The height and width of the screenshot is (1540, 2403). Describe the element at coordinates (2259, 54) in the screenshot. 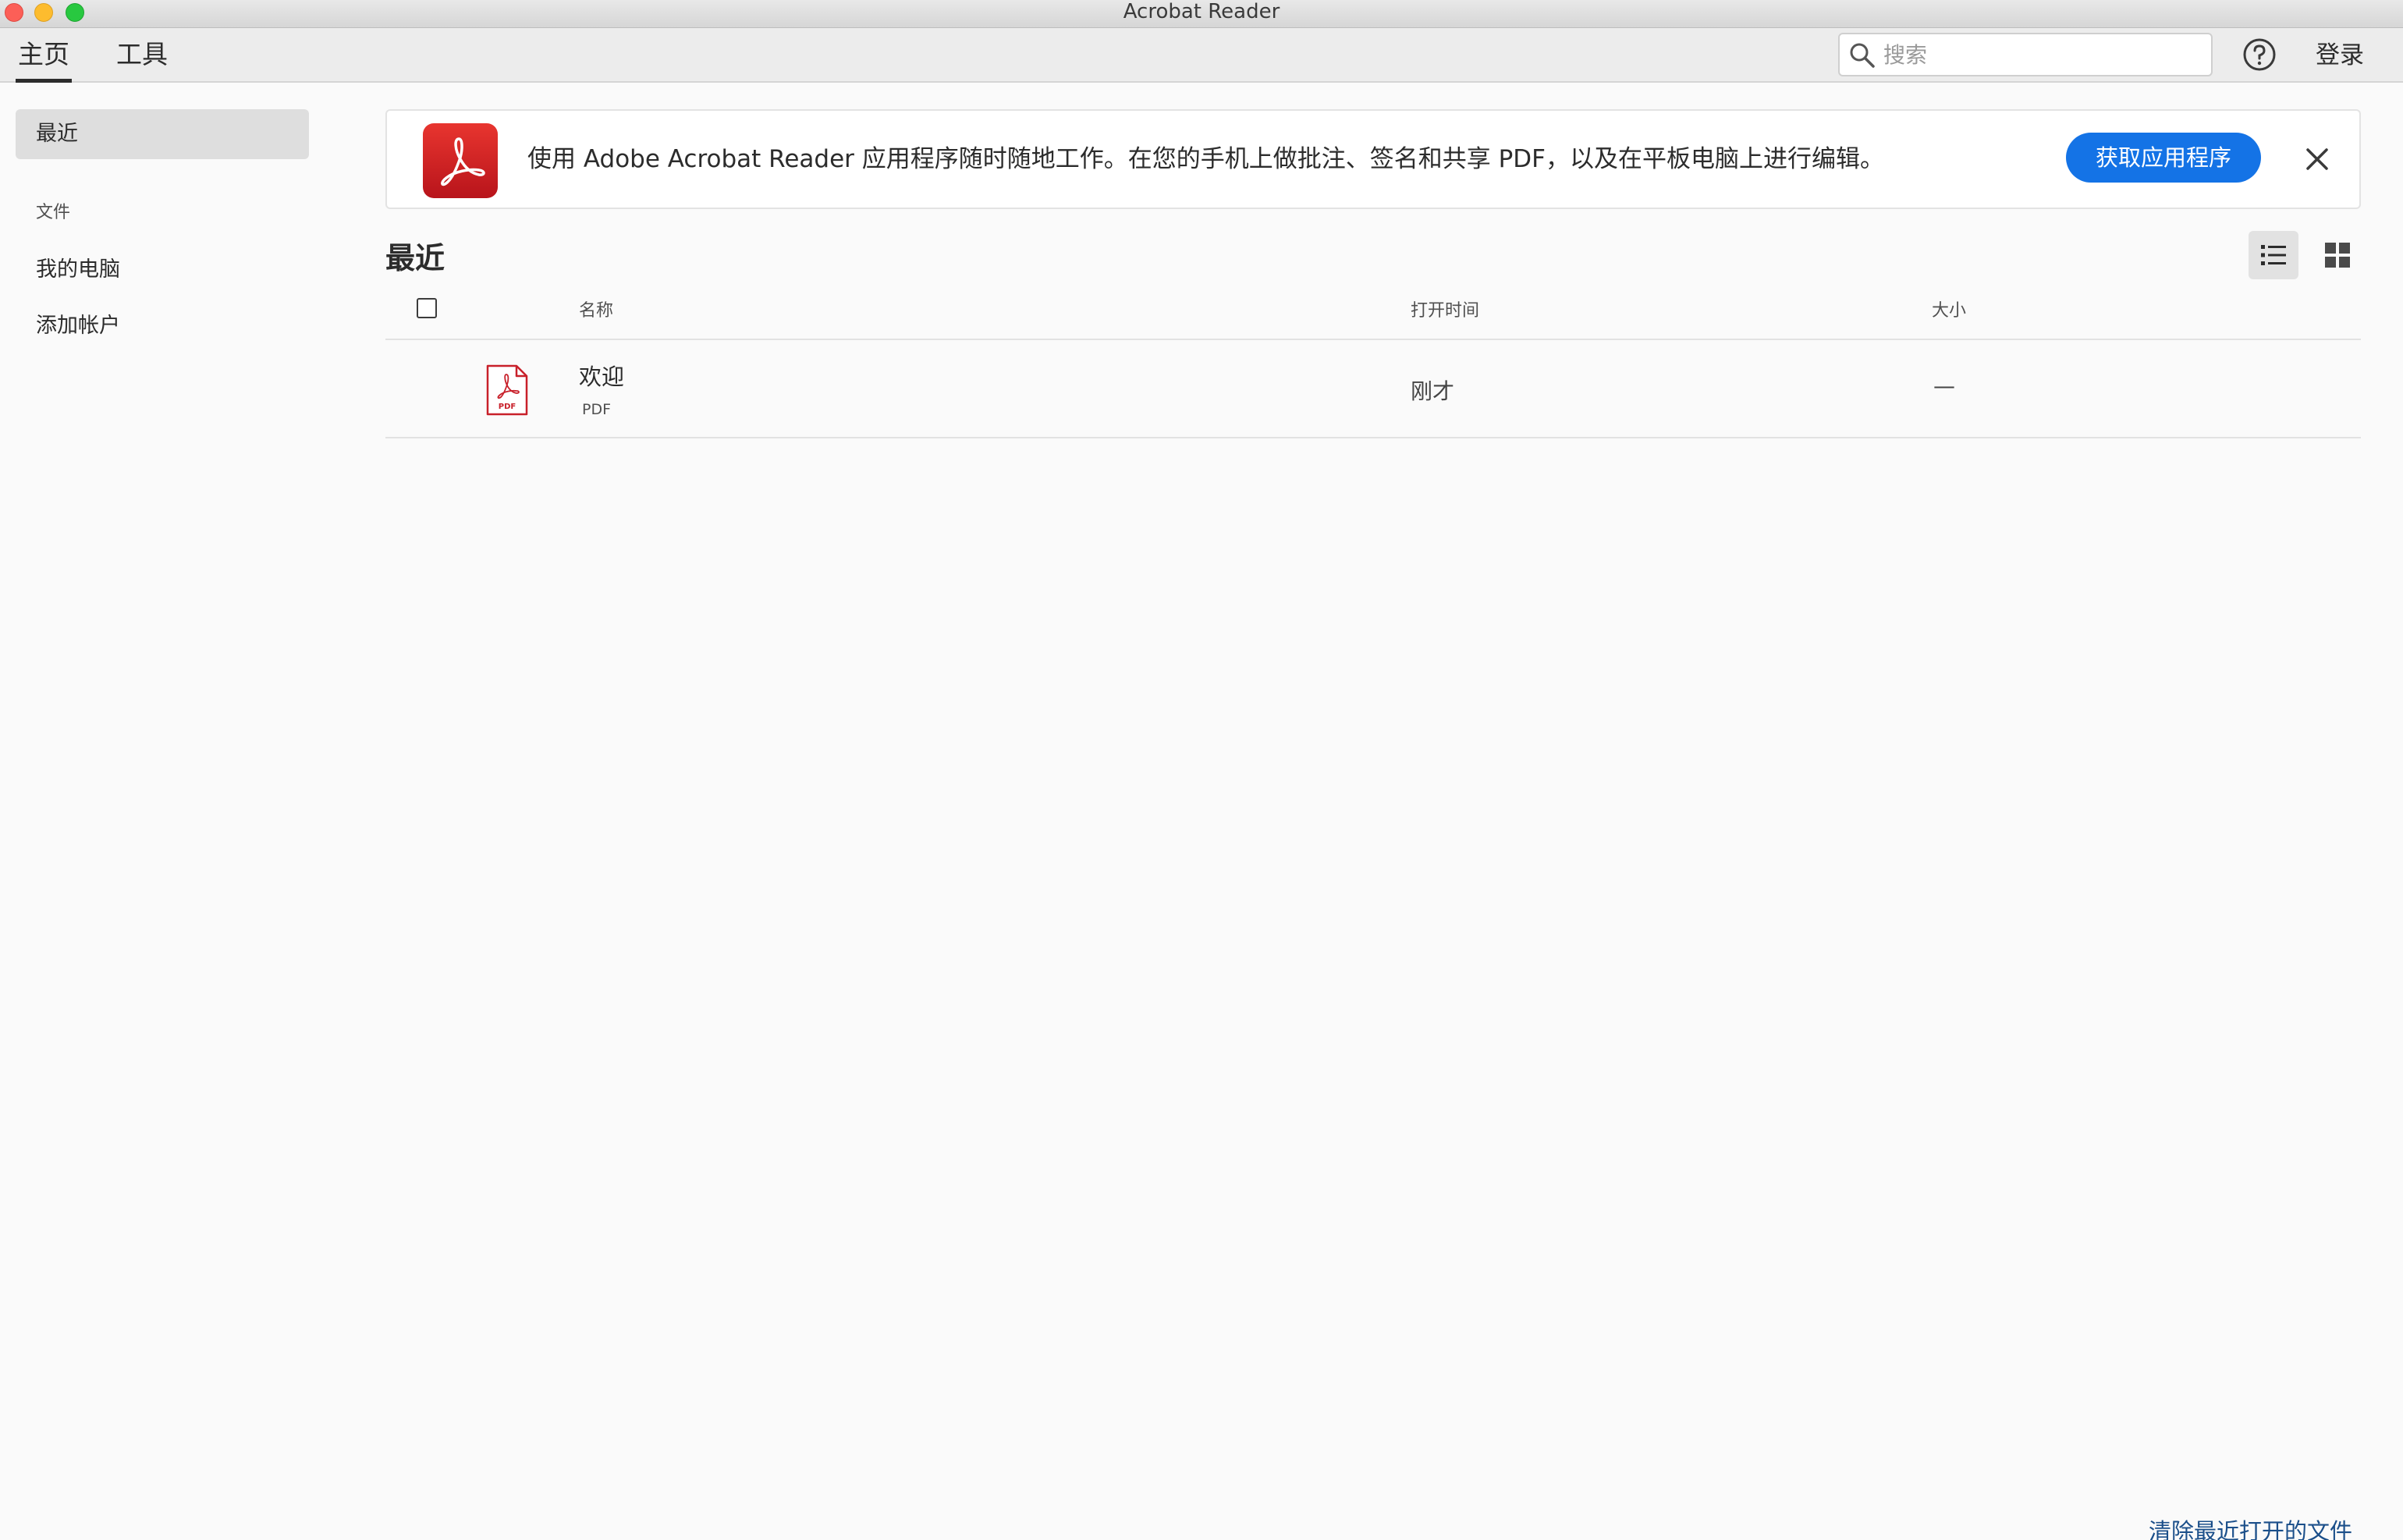

I see `help-icon` at that location.